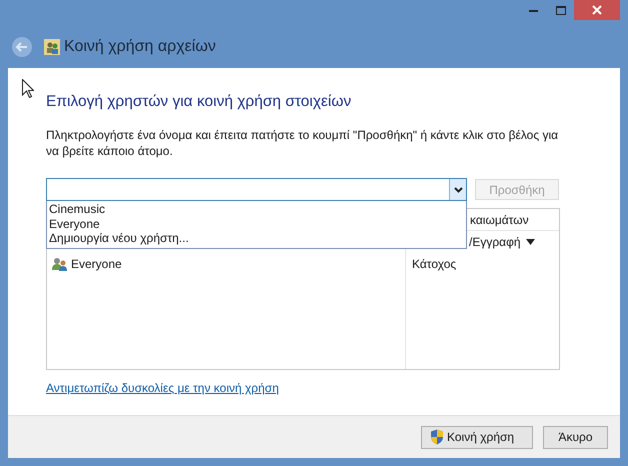 This screenshot has height=466, width=628. I want to click on instruction-text: Πληκτρολογήστε ένα όνομα και έπειτα πατήστε το κουμπί "Προσθήκη" ή κάντε κλικ στο βέλος για να βρείτε κάποιο άτομο., so click(303, 143).